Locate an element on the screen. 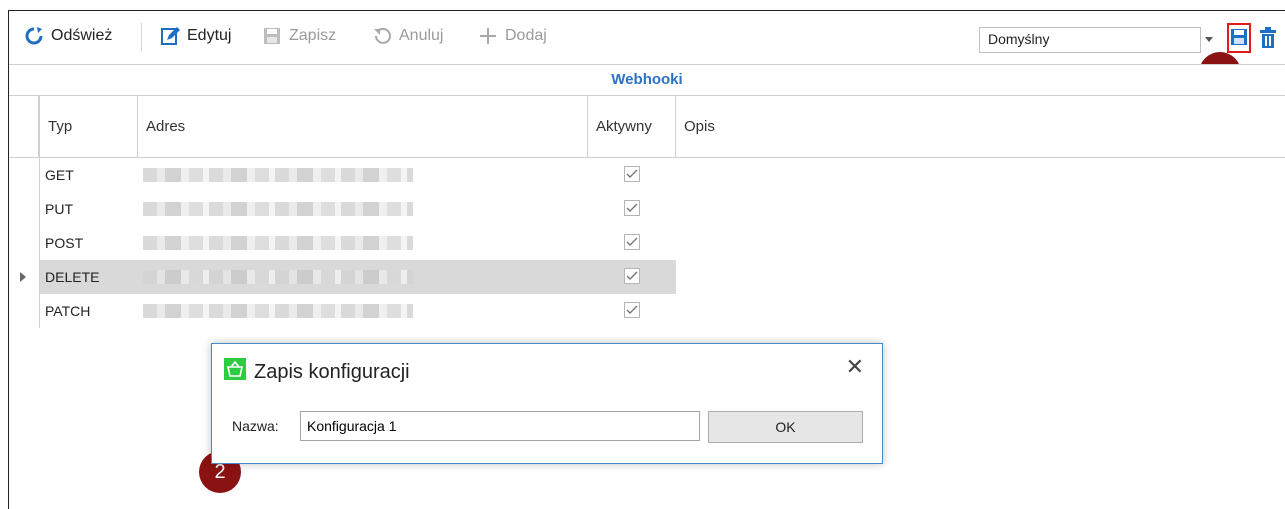 This screenshot has height=509, width=1285. cell-typ: PUT is located at coordinates (88, 209).